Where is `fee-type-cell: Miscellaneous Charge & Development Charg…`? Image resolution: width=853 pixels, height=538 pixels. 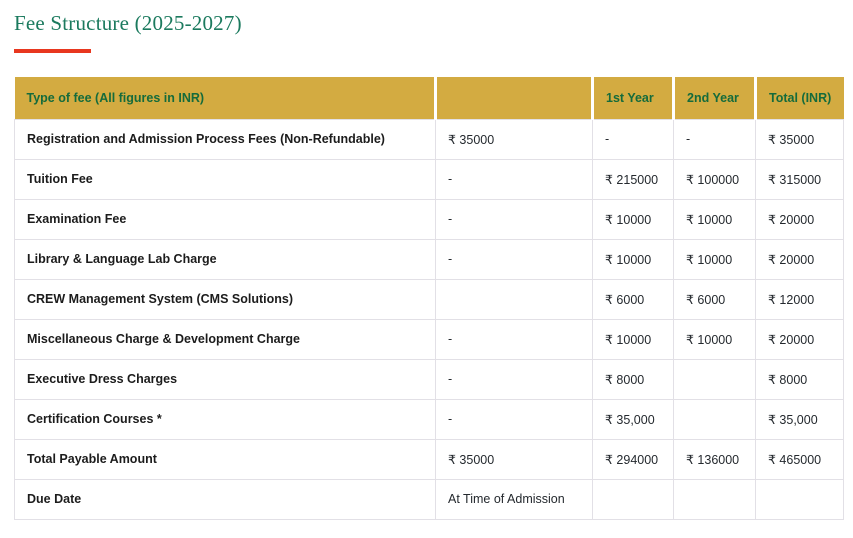
fee-type-cell: Miscellaneous Charge & Development Charg… is located at coordinates (225, 339).